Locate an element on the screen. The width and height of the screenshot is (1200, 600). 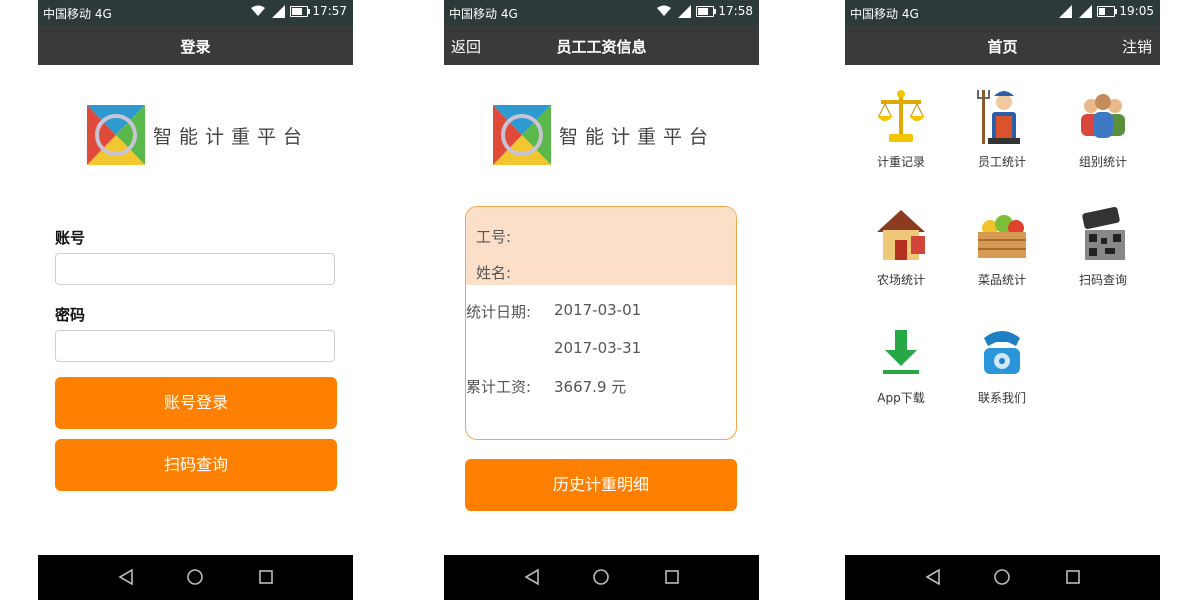
group-people-icon is located at coordinates (1103, 116).